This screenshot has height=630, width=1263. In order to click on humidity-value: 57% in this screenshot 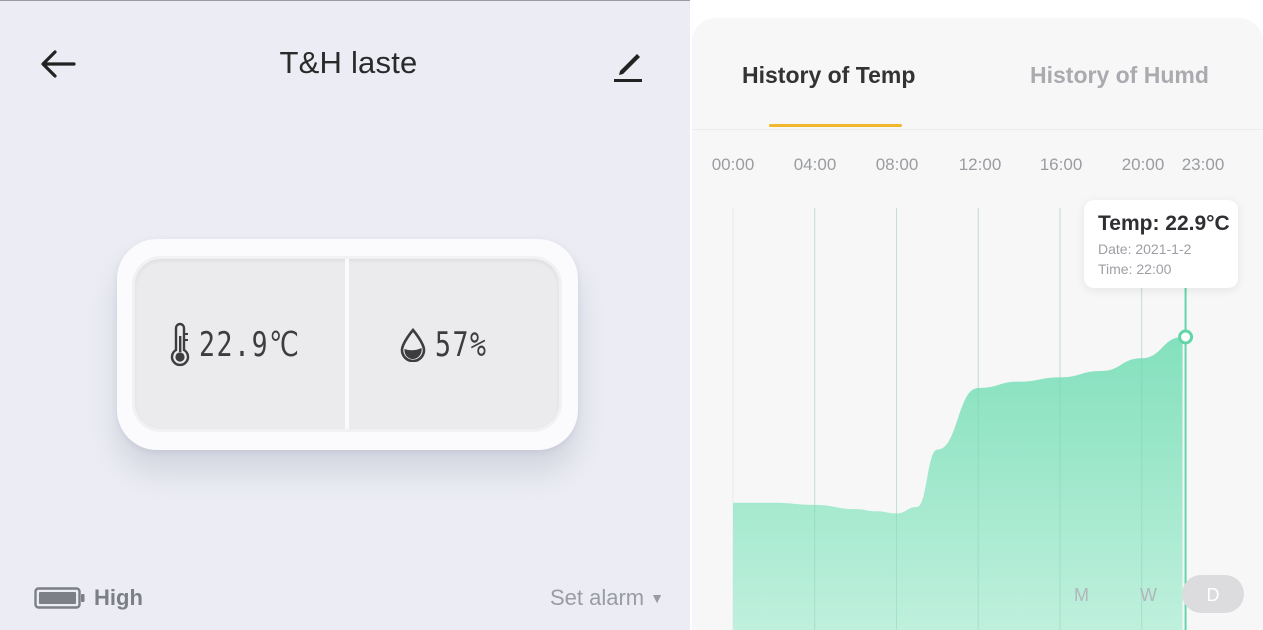, I will do `click(461, 345)`.